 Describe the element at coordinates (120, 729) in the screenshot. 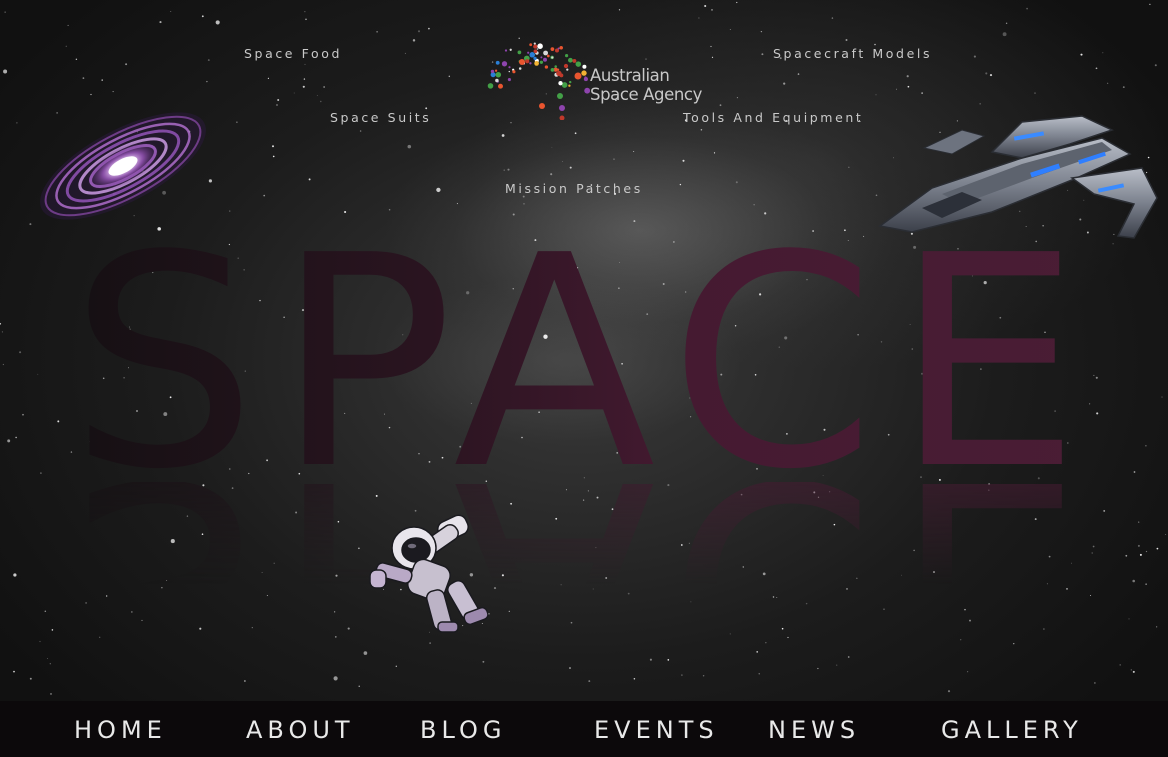

I see `nav-home: HOME` at that location.